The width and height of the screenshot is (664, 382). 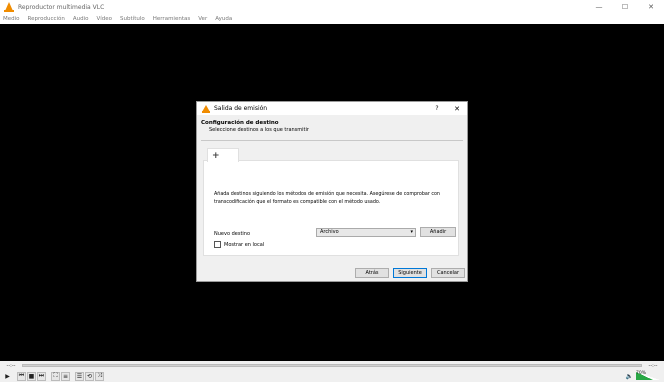 What do you see at coordinates (61, 7) in the screenshot?
I see `window-title: Reproductor multimedia VLC` at bounding box center [61, 7].